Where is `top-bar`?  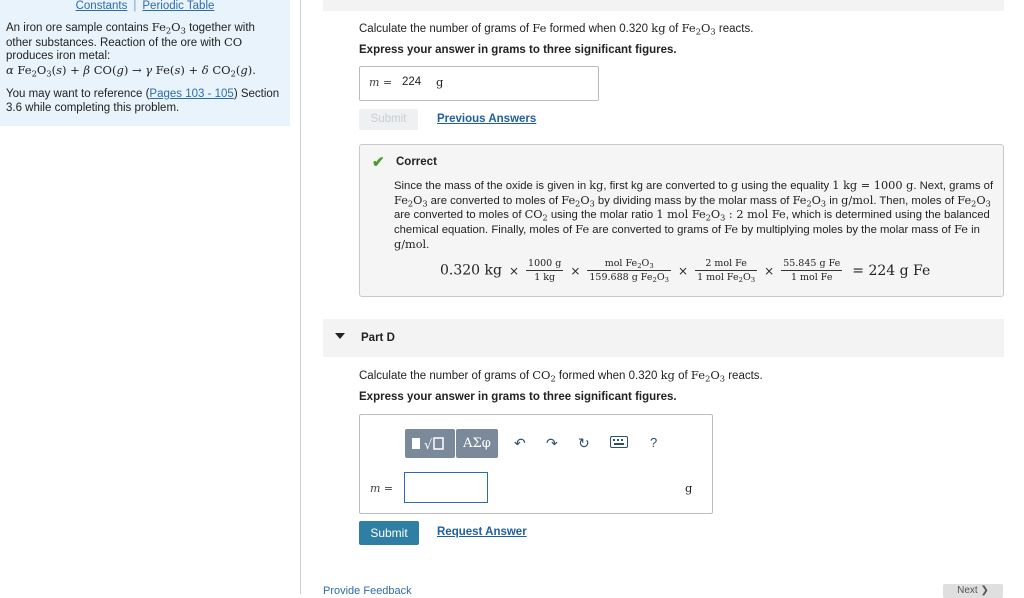 top-bar is located at coordinates (663, 5).